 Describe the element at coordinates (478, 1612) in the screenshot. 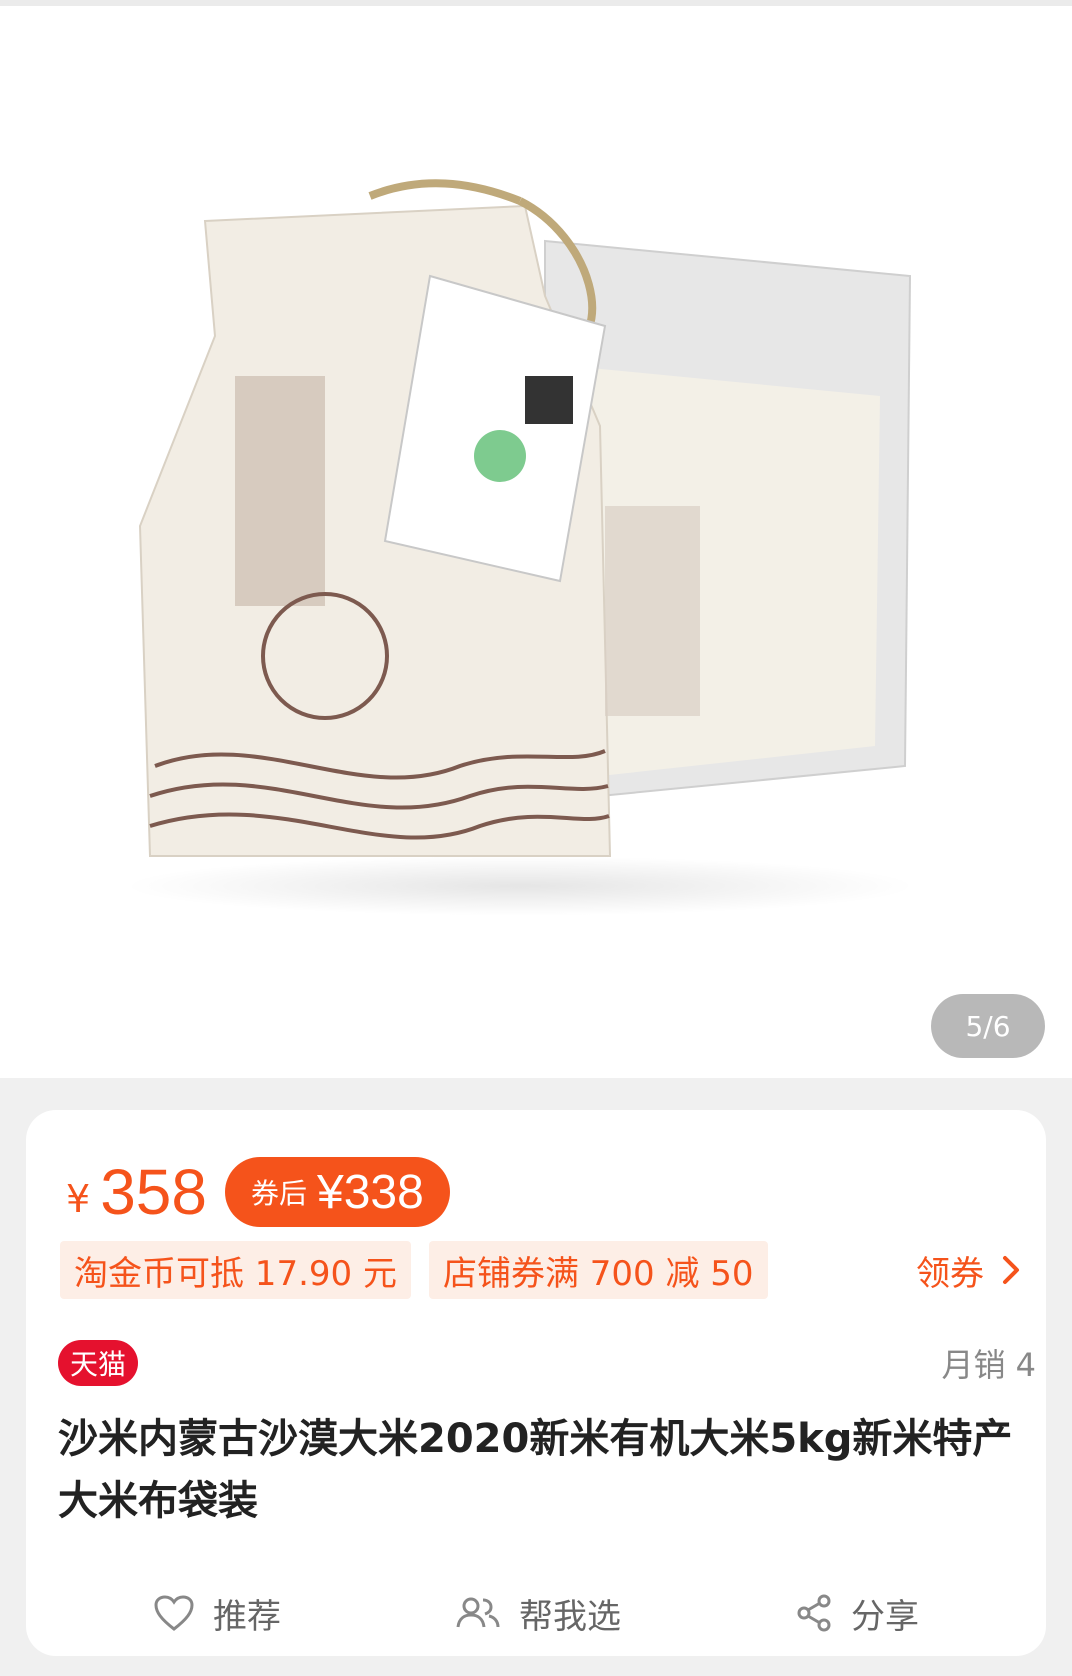

I see `users-icon` at that location.